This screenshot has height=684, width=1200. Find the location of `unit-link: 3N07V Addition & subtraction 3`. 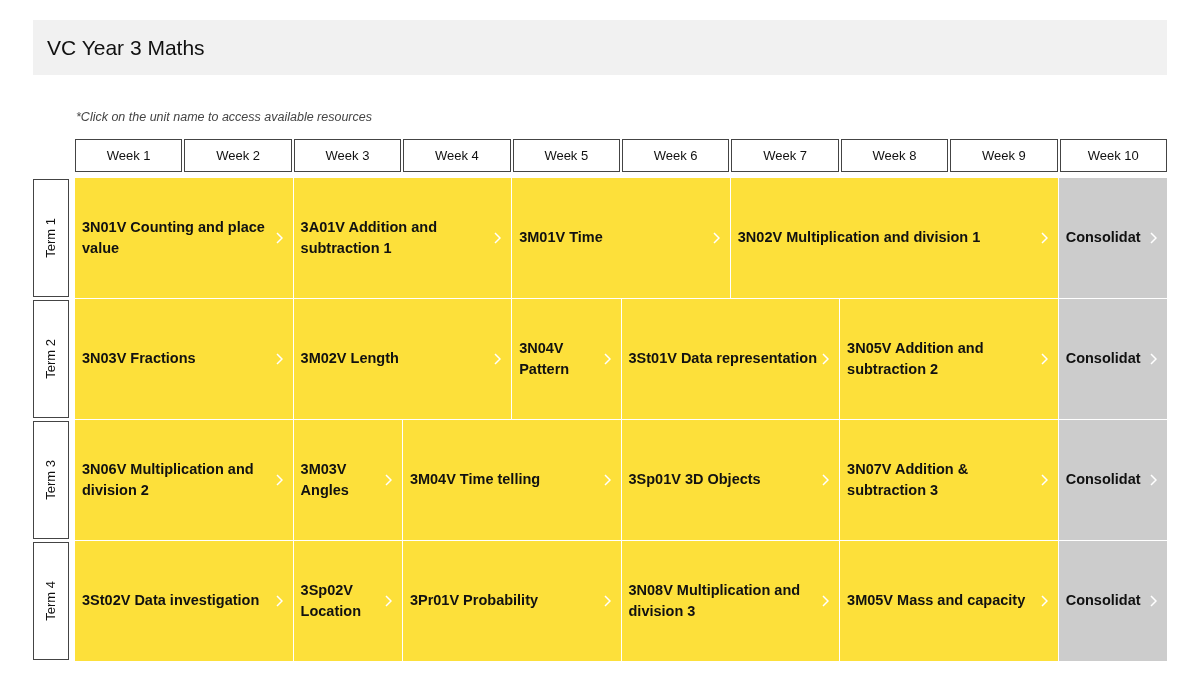

unit-link: 3N07V Addition & subtraction 3 is located at coordinates (949, 479).